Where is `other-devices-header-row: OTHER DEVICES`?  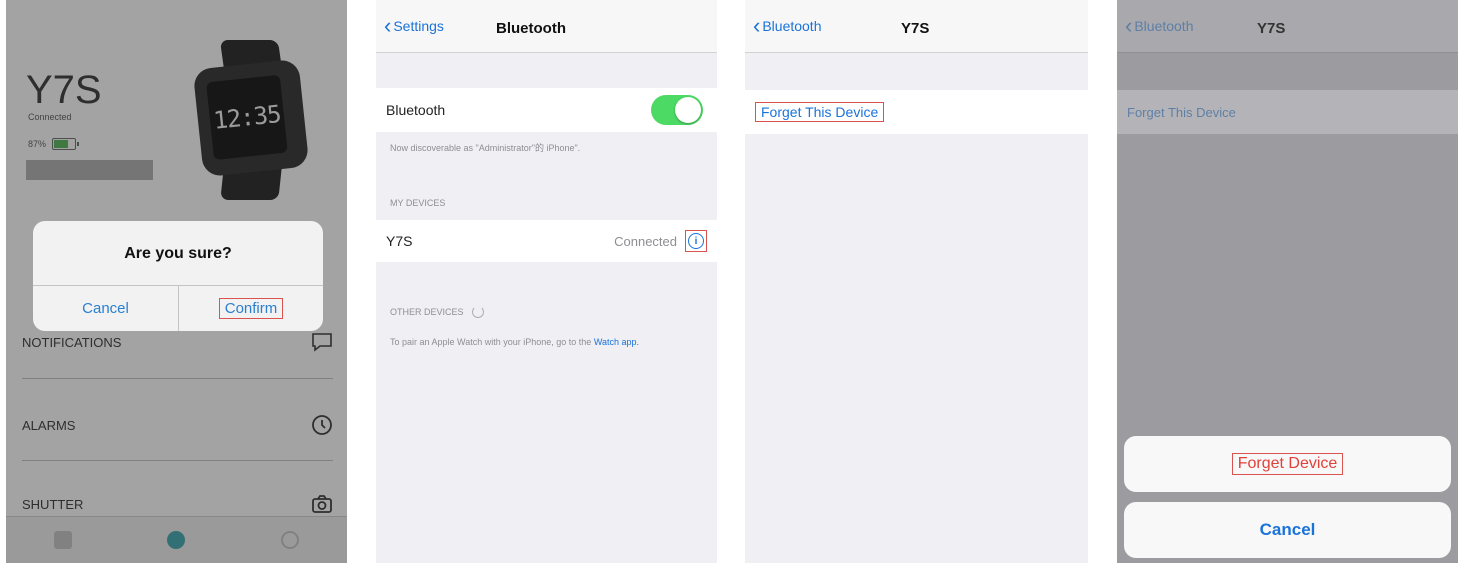
other-devices-header-row: OTHER DEVICES is located at coordinates (437, 312).